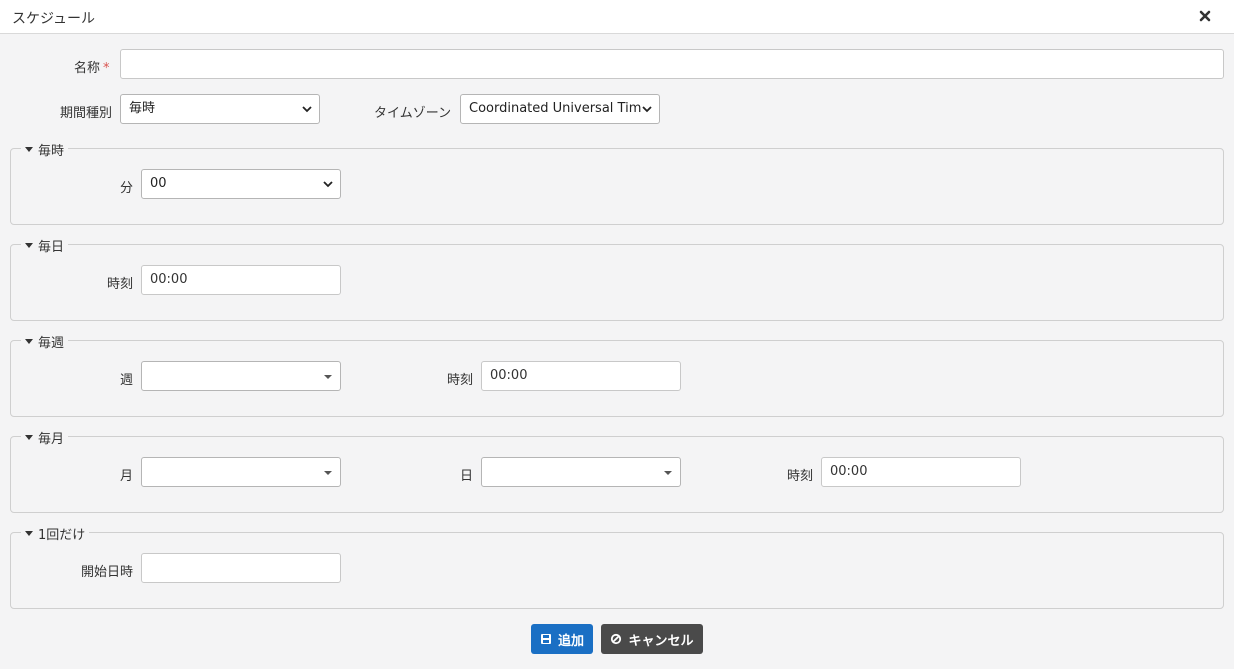 Image resolution: width=1234 pixels, height=669 pixels. Describe the element at coordinates (51, 439) in the screenshot. I see `monthly-legend-text: 毎月` at that location.